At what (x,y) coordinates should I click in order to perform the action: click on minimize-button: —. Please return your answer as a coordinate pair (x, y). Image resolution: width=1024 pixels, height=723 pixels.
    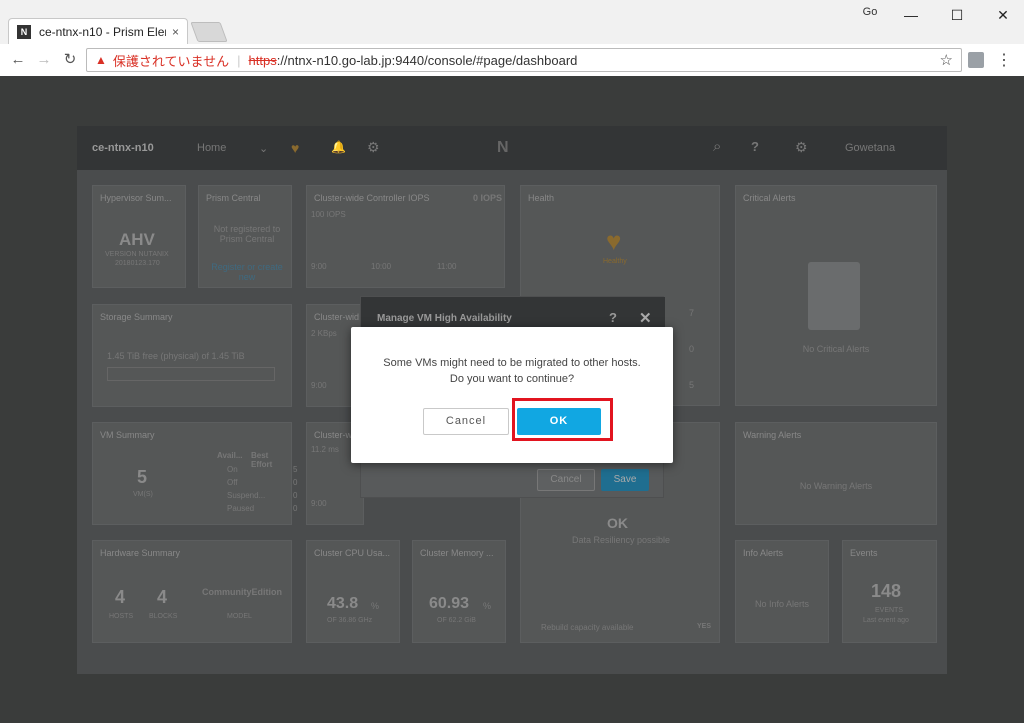
    Looking at the image, I should click on (911, 15).